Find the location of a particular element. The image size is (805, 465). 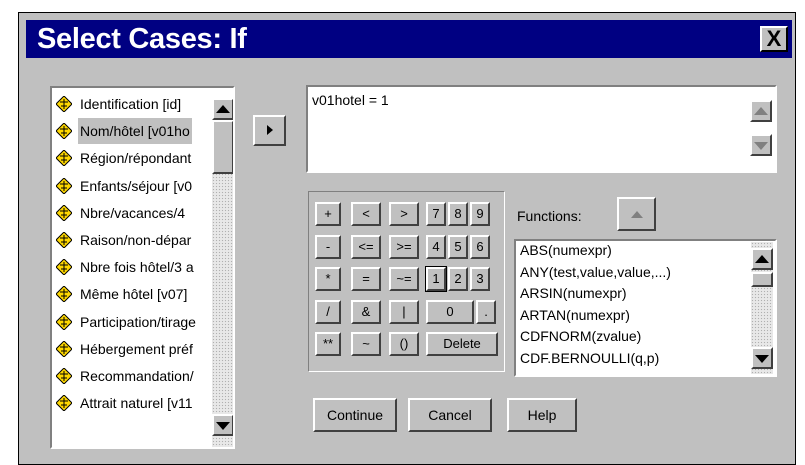

variable-label: Hébergement préf is located at coordinates (136, 348).